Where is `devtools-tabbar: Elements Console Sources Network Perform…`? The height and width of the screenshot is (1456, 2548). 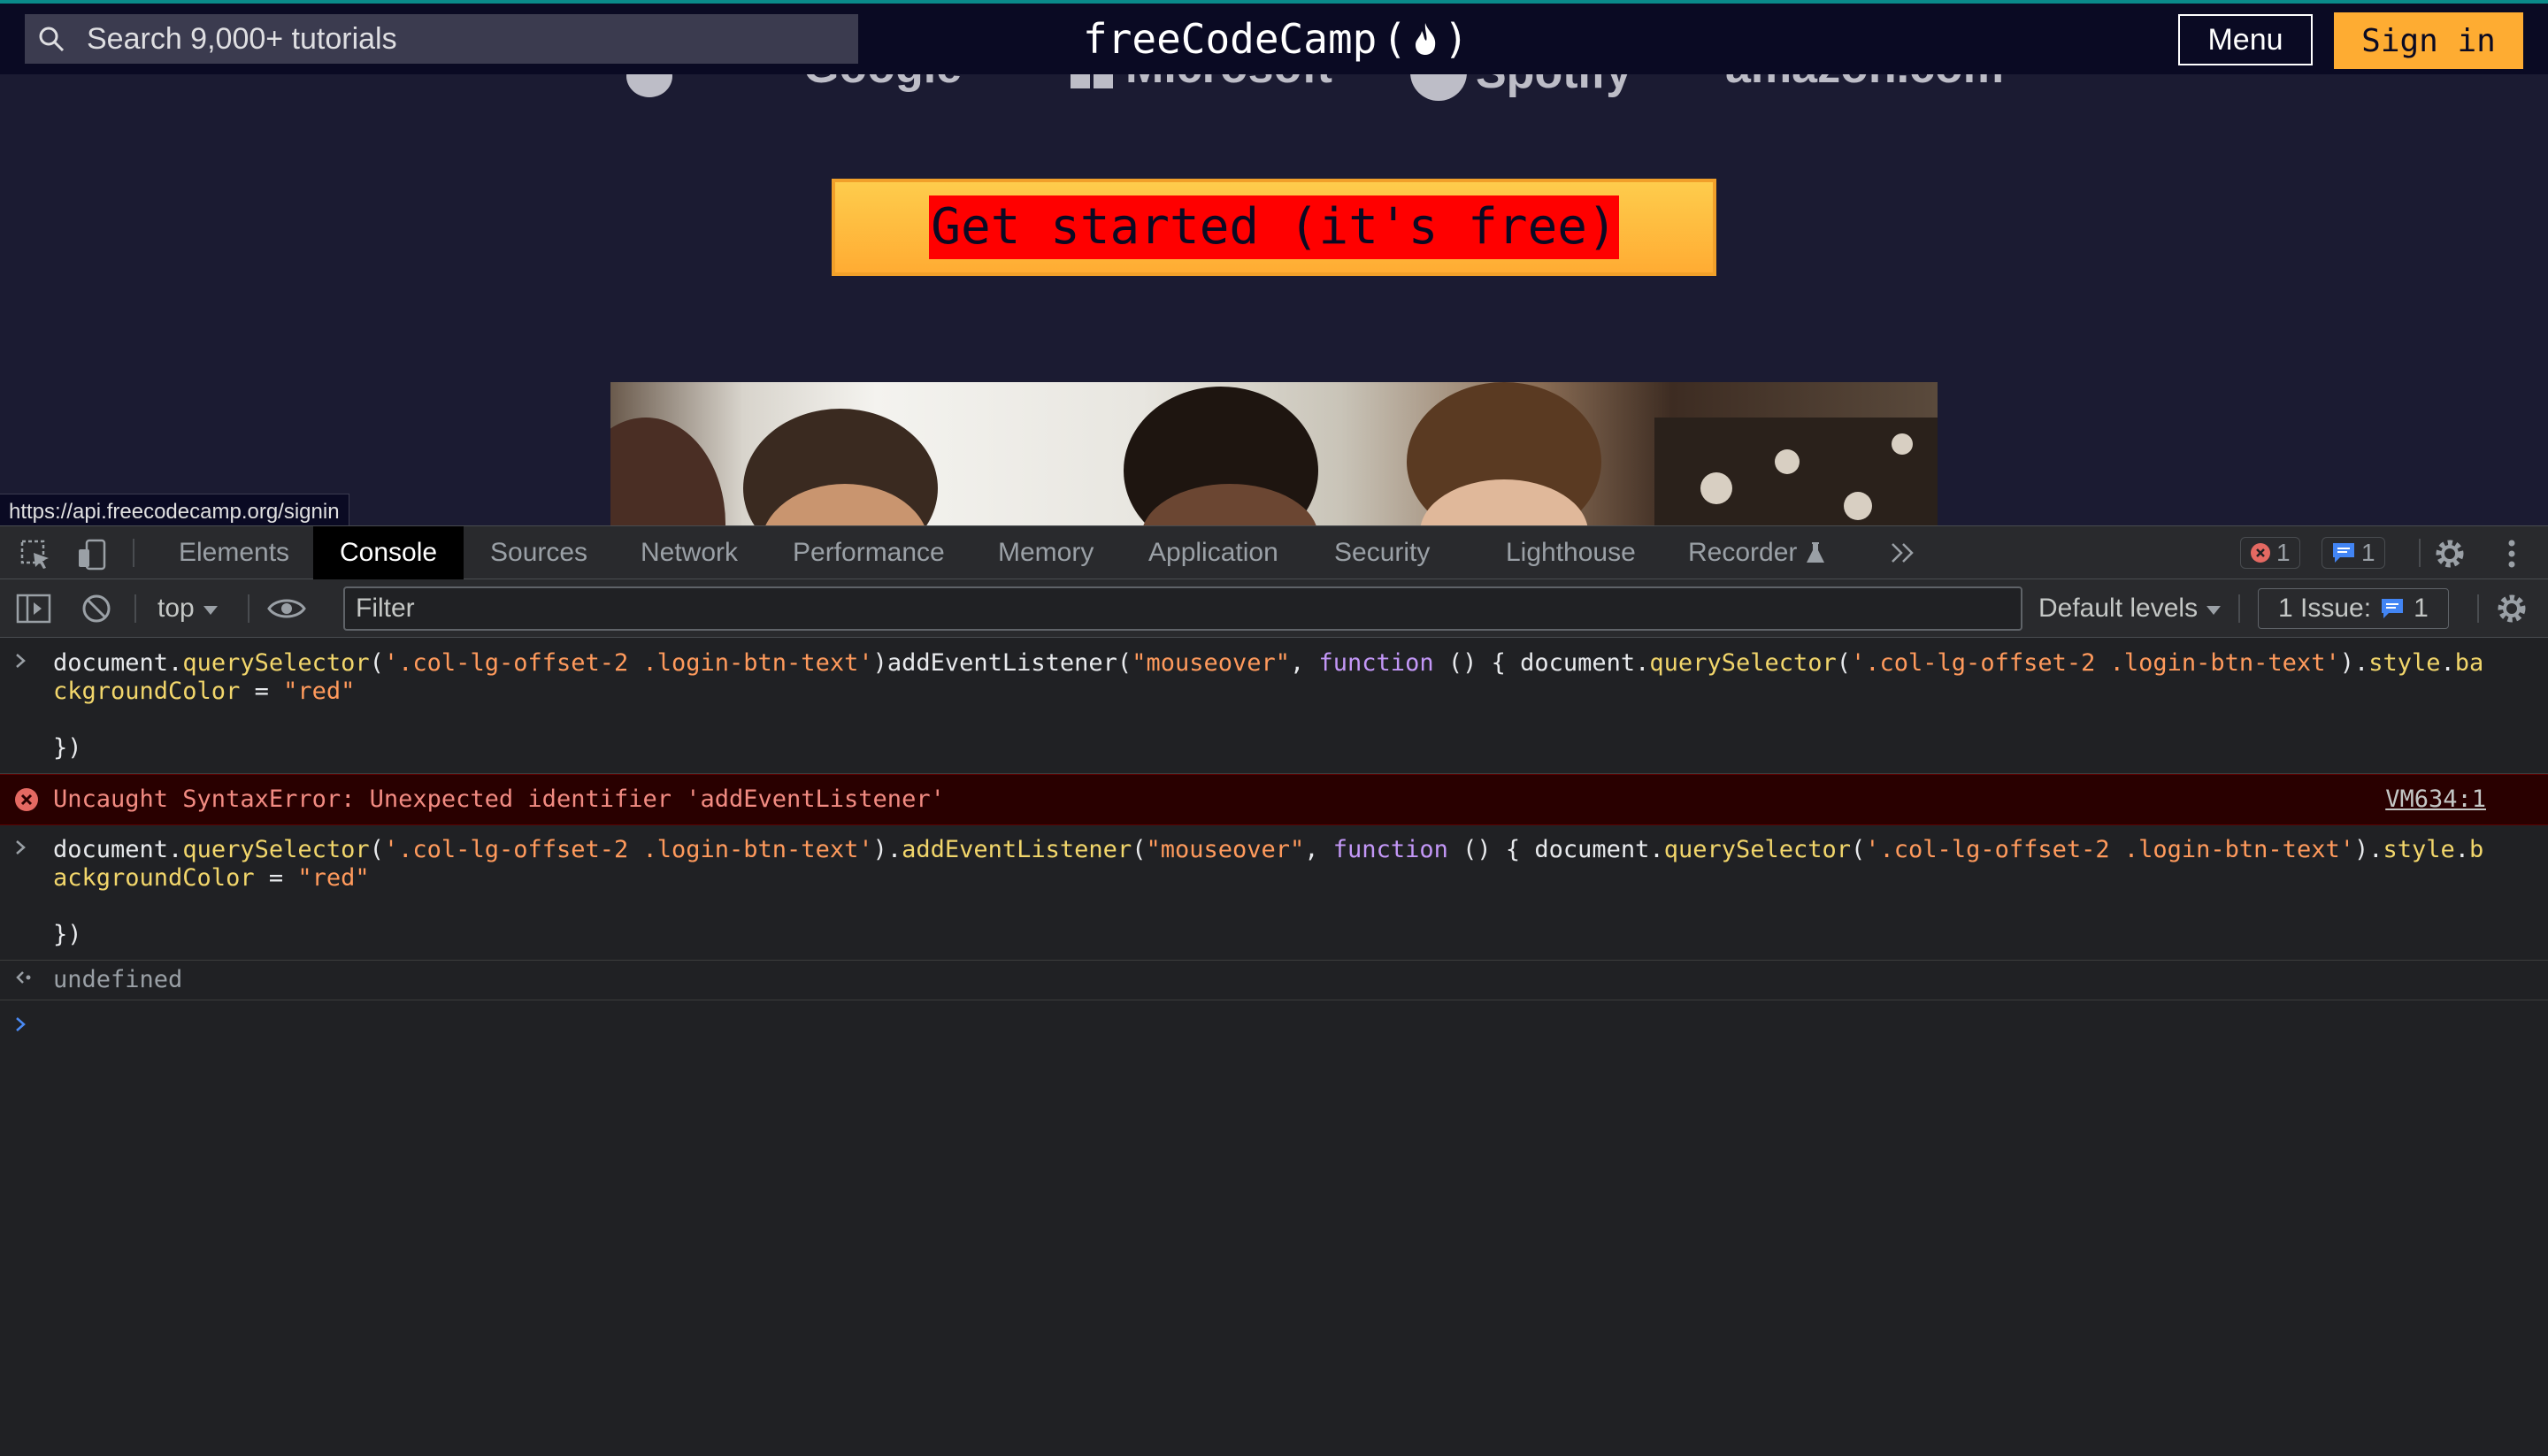
devtools-tabbar: Elements Console Sources Network Perform… is located at coordinates (1274, 552).